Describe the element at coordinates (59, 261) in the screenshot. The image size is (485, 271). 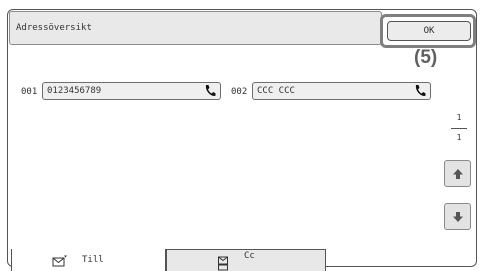
I see `envelope-icon` at that location.